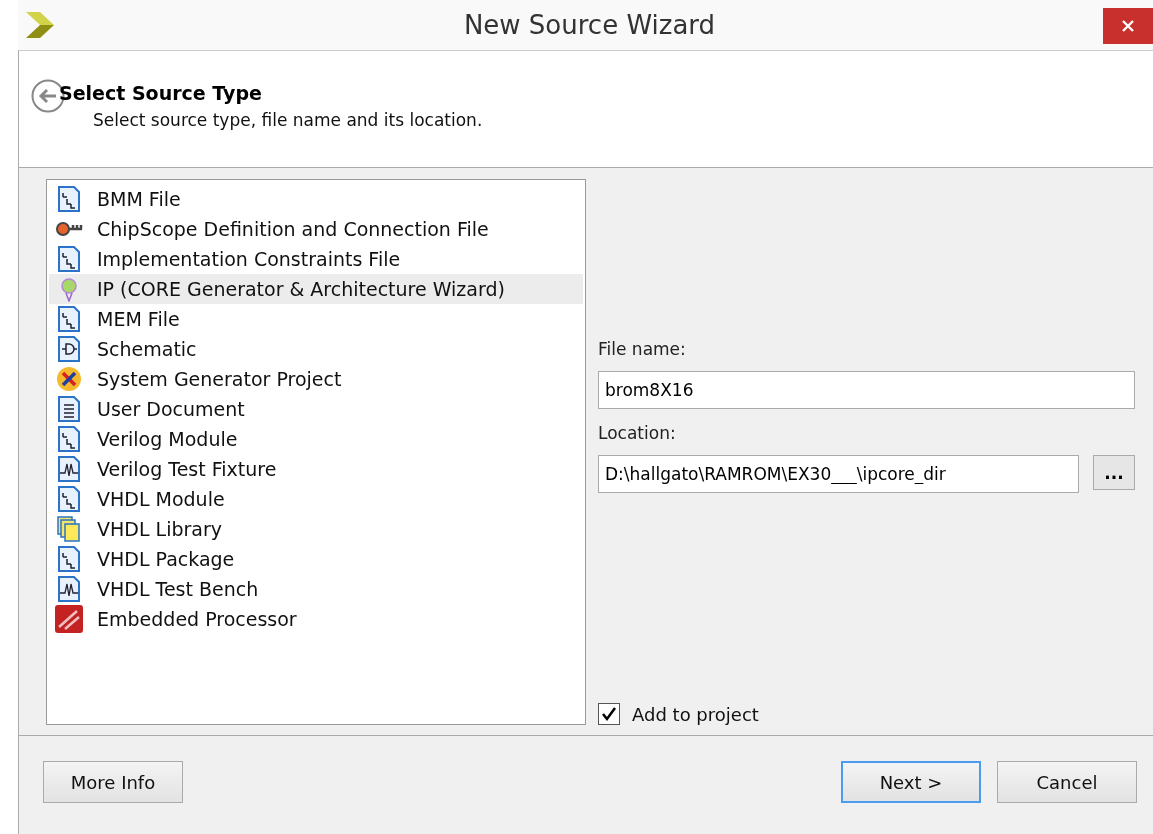 The height and width of the screenshot is (834, 1153). Describe the element at coordinates (69, 619) in the screenshot. I see `processor-icon` at that location.